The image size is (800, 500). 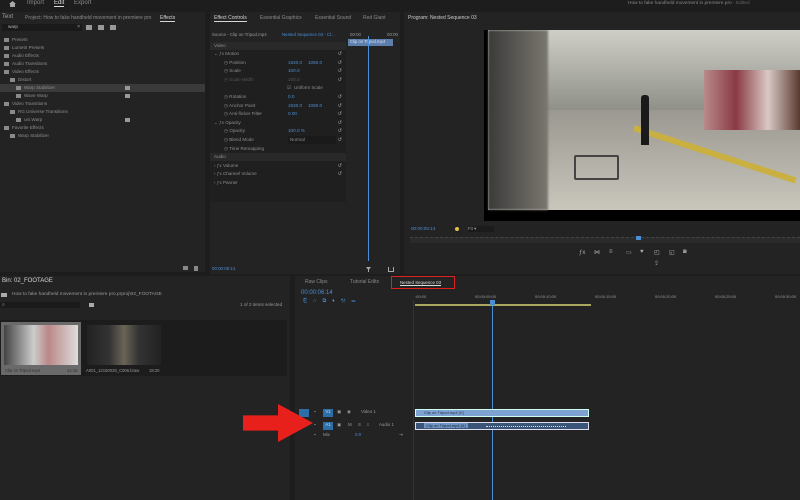 I want to click on track-target-a1: A1, so click(x=328, y=426).